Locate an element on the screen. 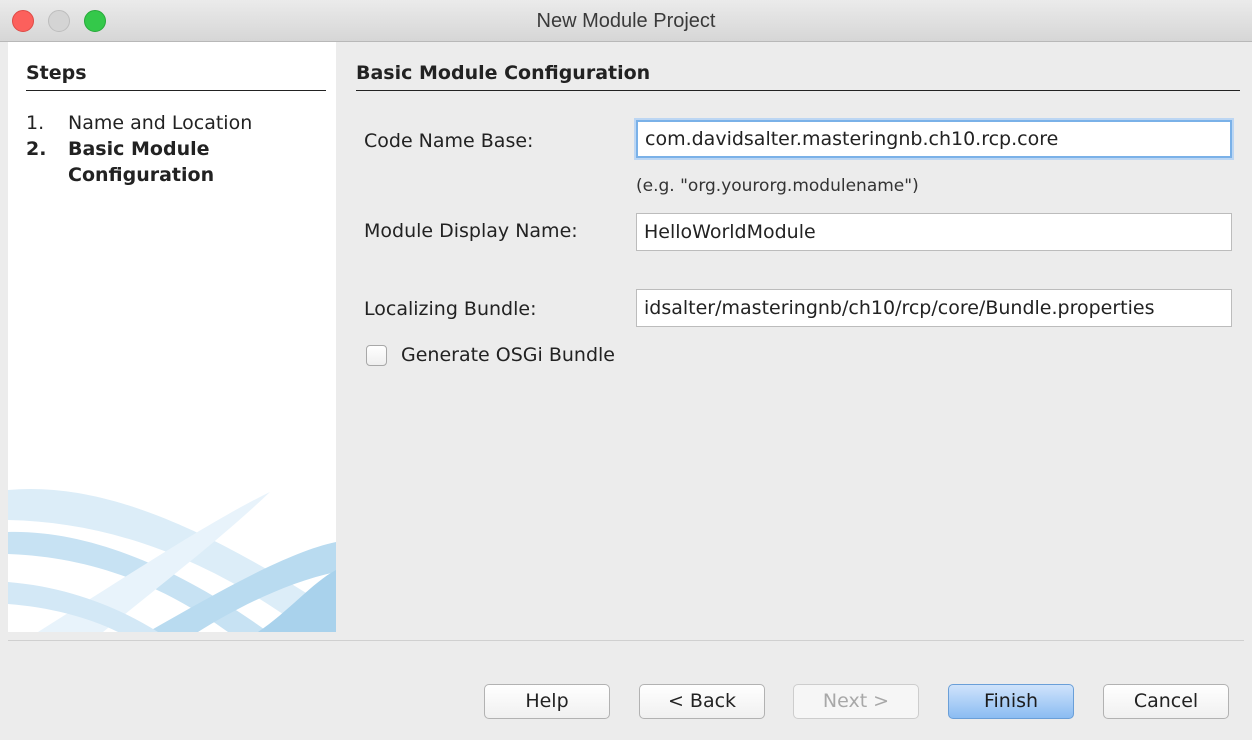 The image size is (1252, 740). generate-osgi-bundle-label: Generate OSGi Bundle is located at coordinates (508, 355).